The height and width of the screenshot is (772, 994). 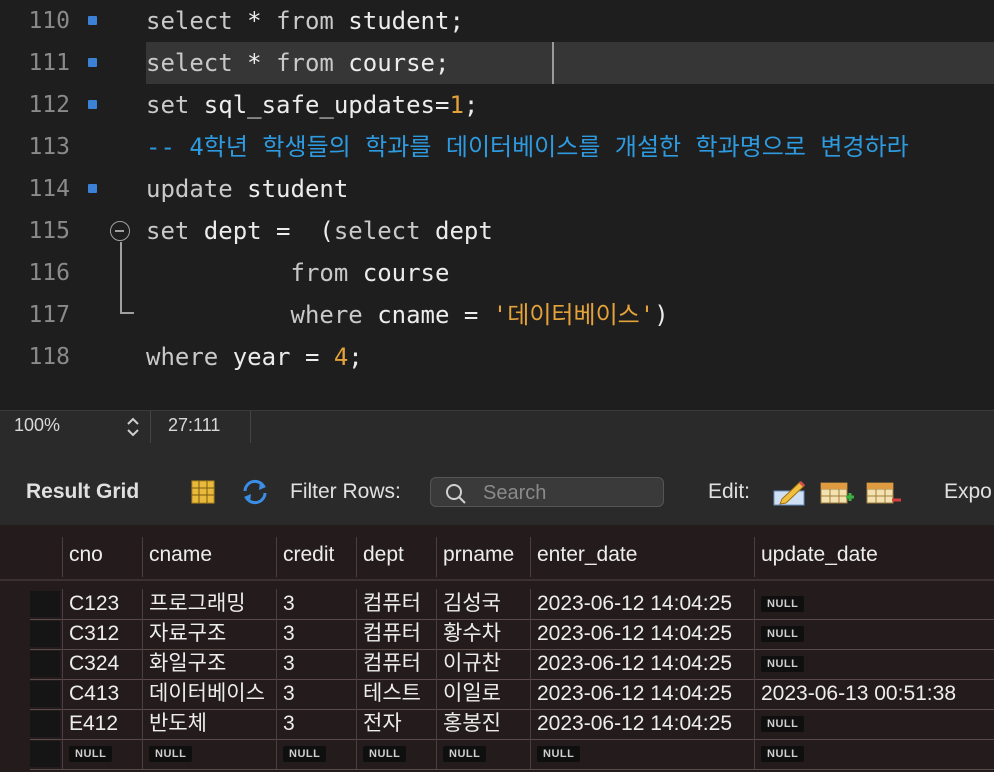 What do you see at coordinates (102, 724) in the screenshot?
I see `table-cell: E412` at bounding box center [102, 724].